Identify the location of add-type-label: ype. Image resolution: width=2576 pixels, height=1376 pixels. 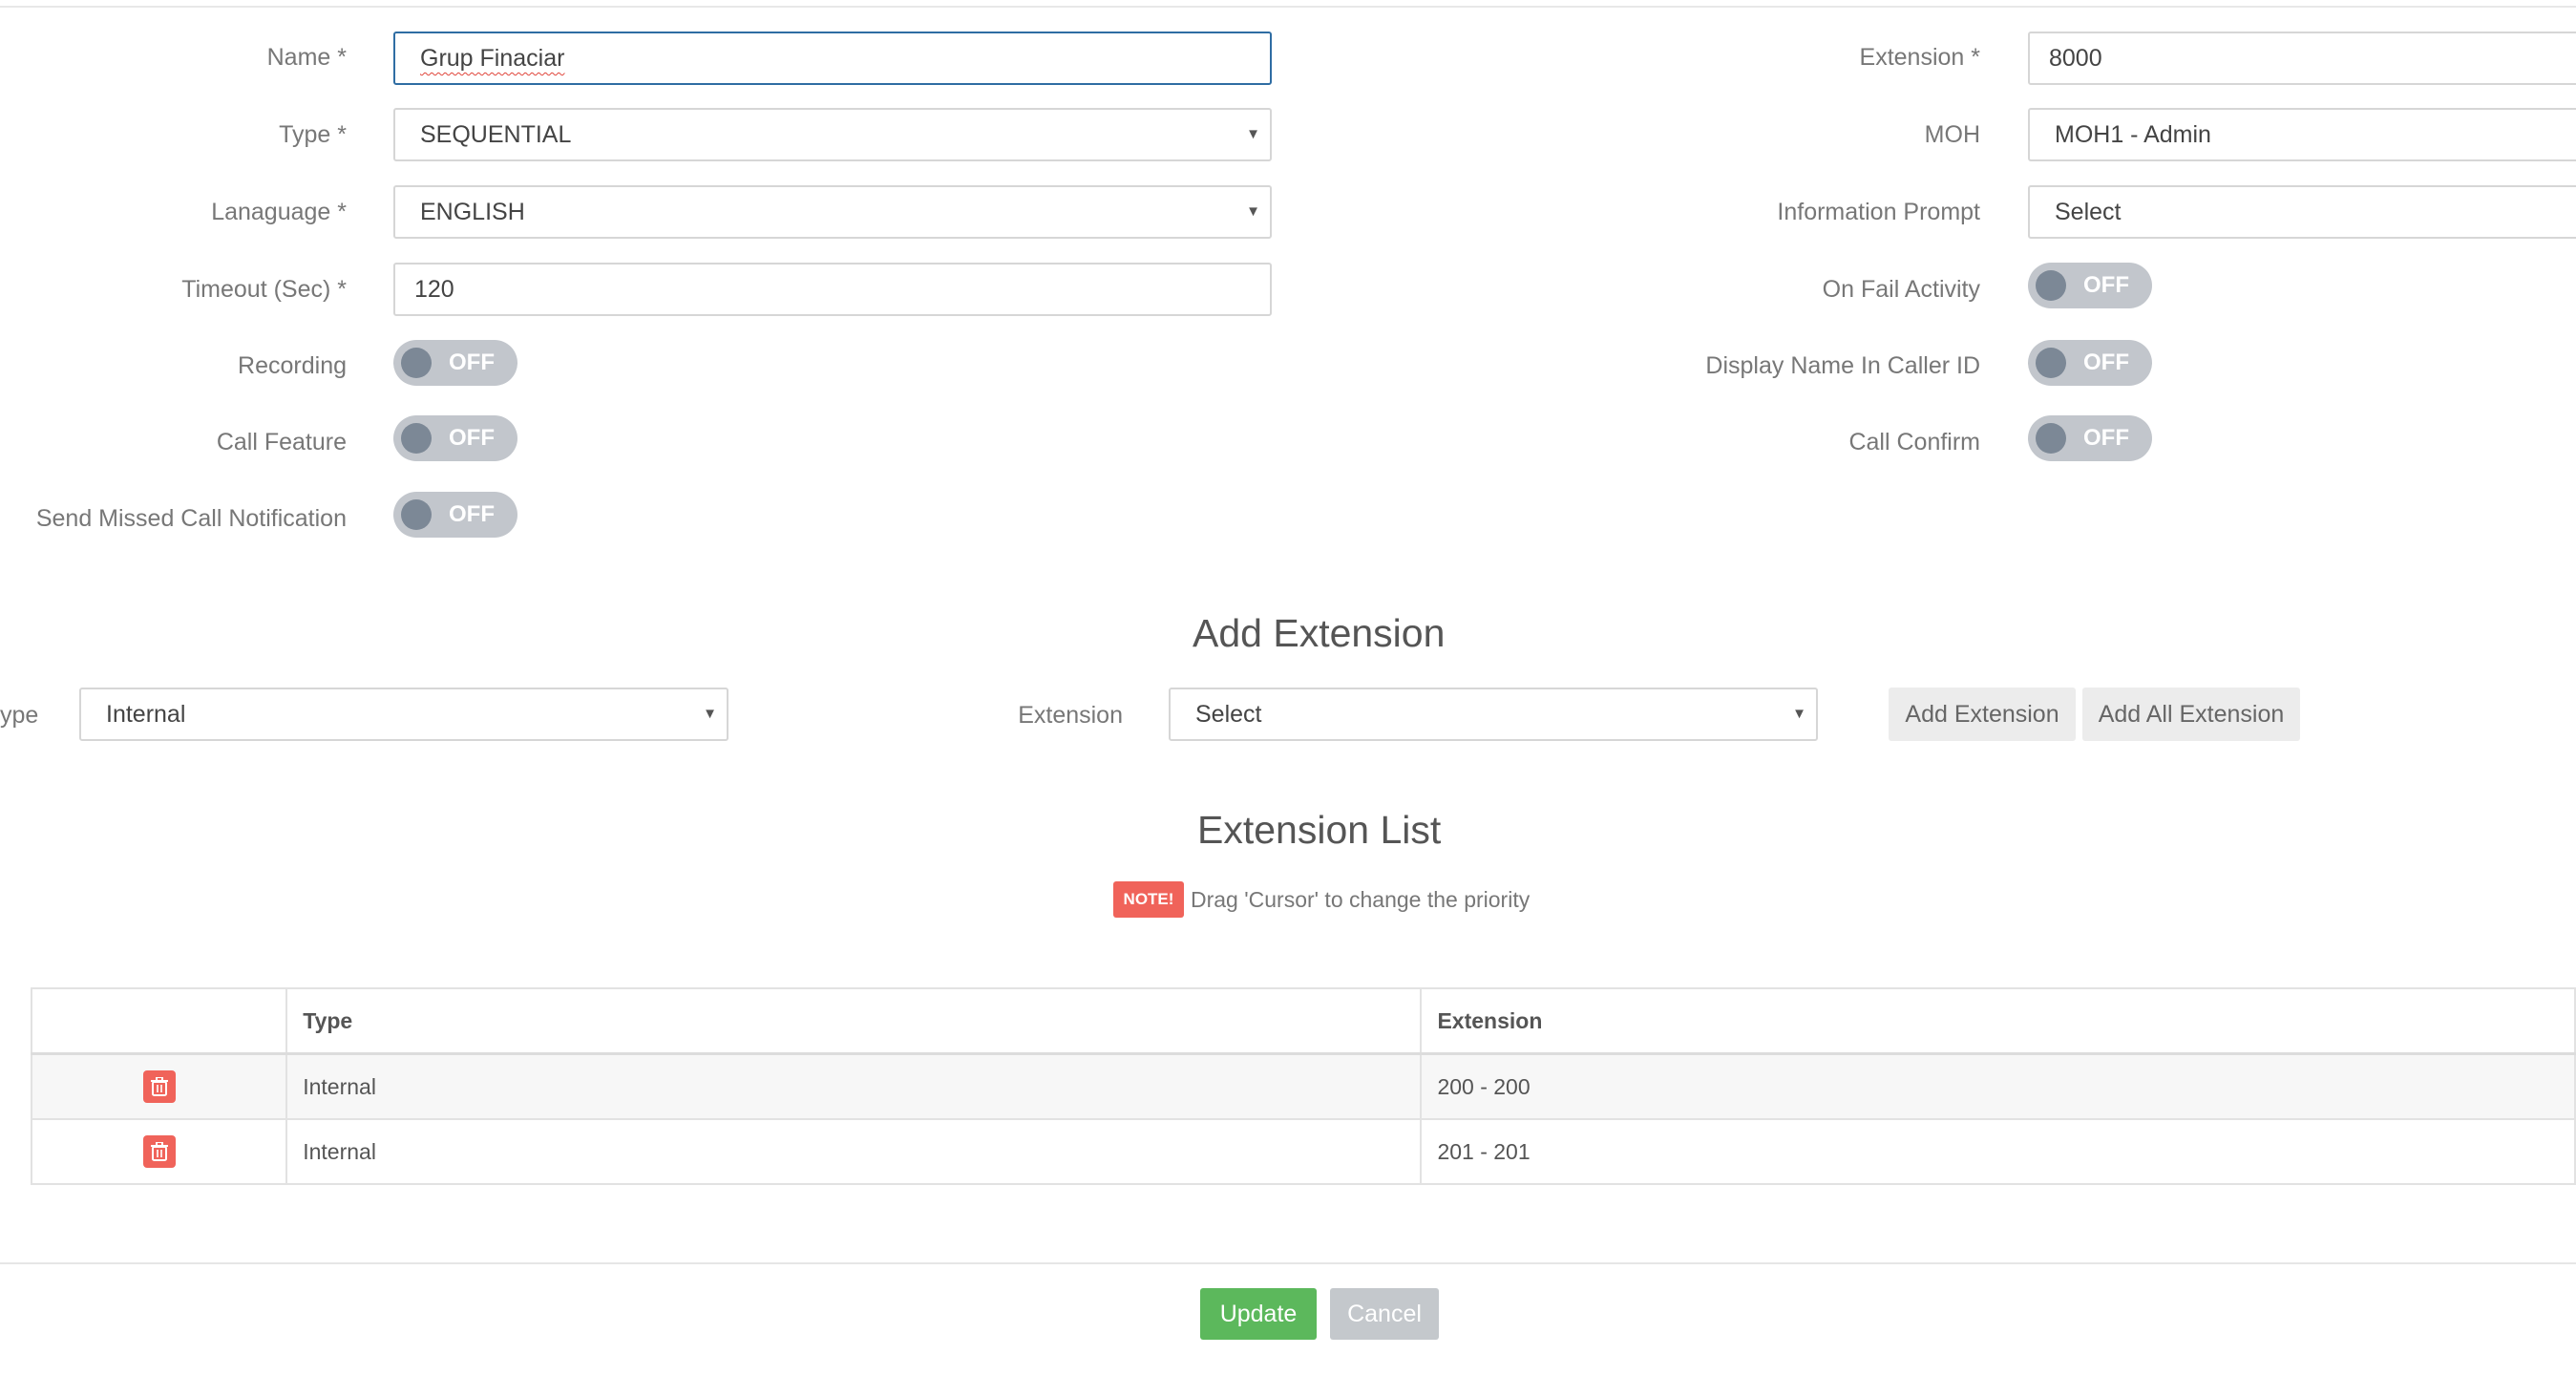
(19, 715).